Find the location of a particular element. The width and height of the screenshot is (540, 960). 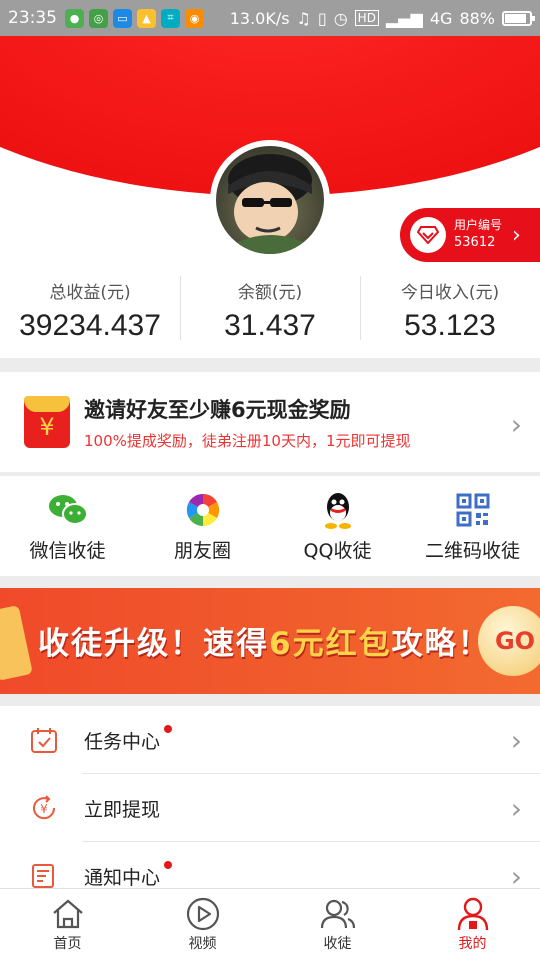

nav-label: 首页 is located at coordinates (67, 943).